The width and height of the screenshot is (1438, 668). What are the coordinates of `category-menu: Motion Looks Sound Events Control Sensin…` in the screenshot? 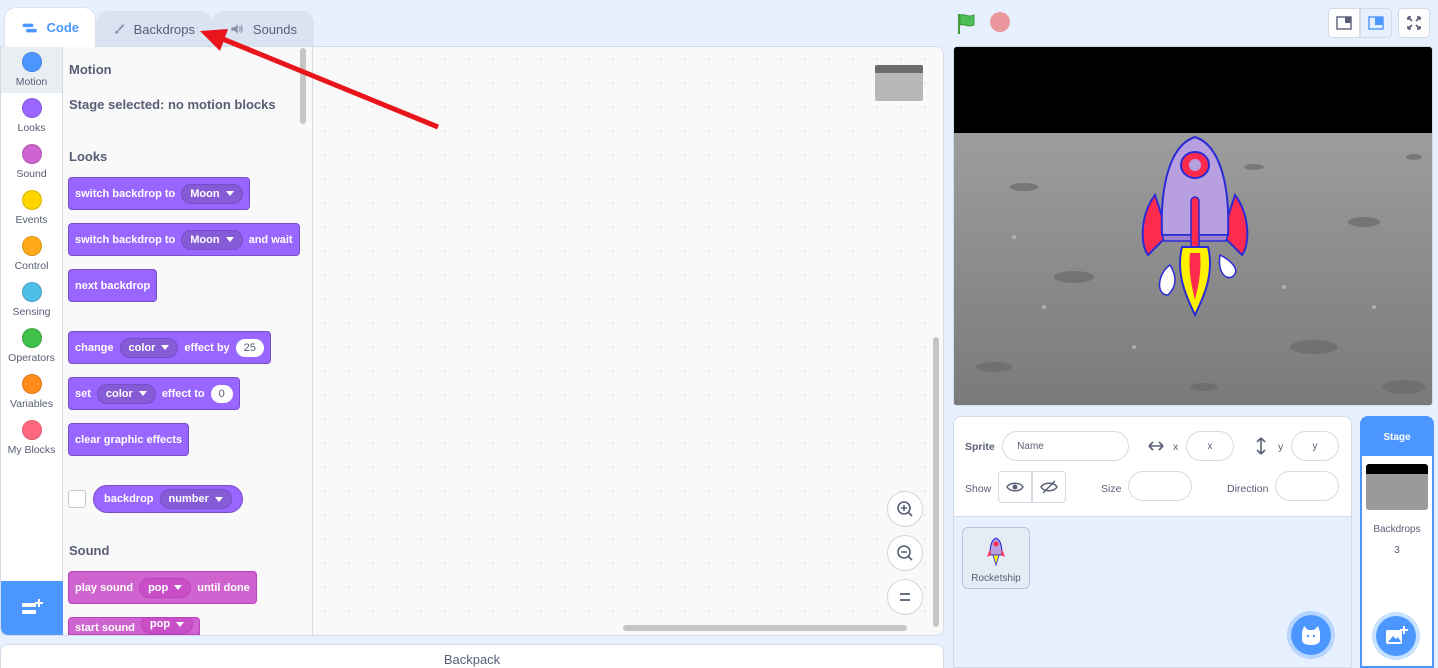 It's located at (32, 341).